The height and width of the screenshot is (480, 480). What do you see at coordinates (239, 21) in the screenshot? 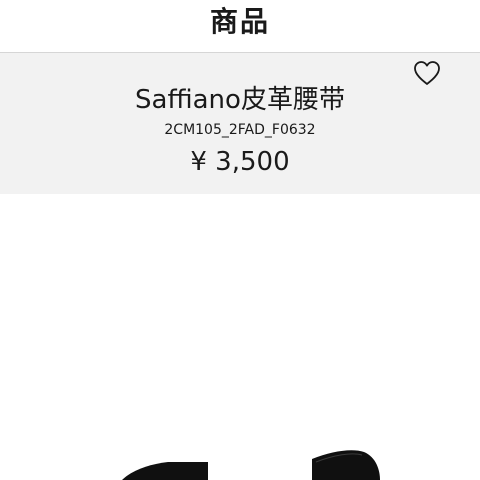
I see `page-title: 商品` at bounding box center [239, 21].